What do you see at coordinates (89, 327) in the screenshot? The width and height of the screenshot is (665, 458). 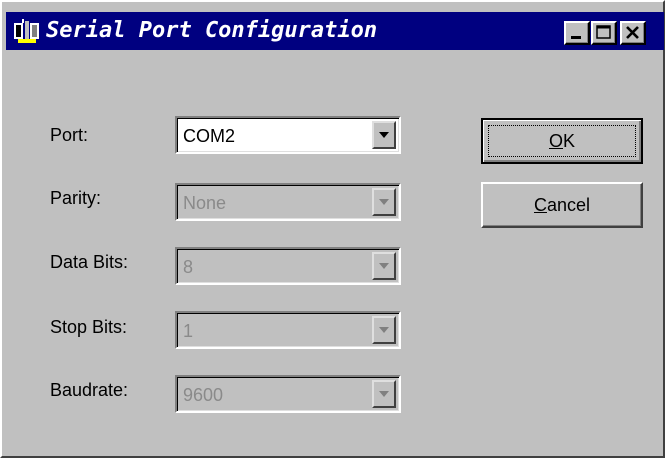 I see `stop-bits-label: Stop Bits:` at bounding box center [89, 327].